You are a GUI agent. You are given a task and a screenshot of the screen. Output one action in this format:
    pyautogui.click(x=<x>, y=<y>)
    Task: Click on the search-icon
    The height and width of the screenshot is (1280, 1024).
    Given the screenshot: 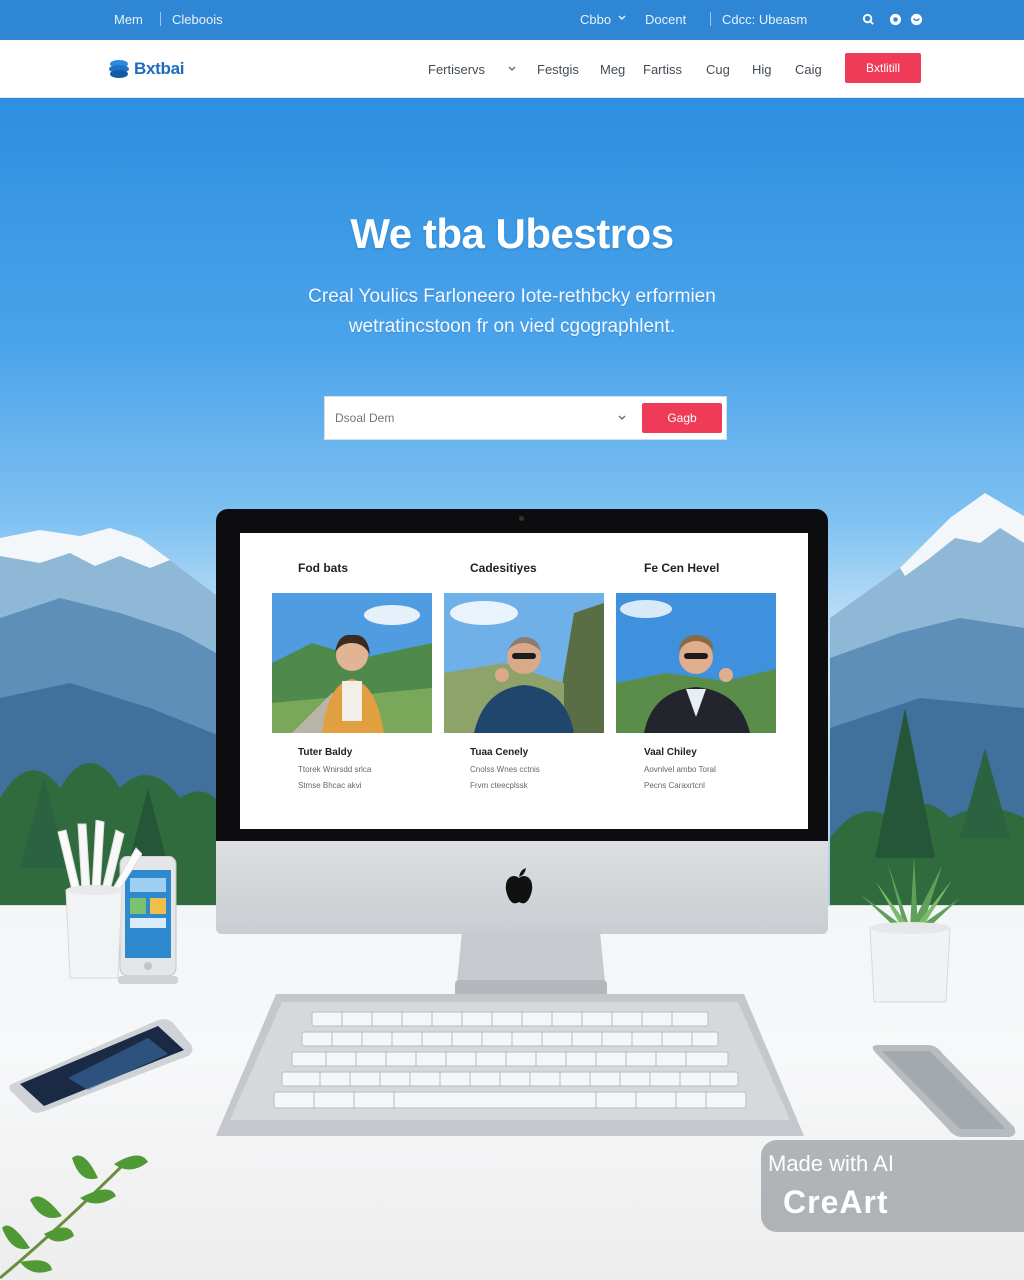 What is the action you would take?
    pyautogui.click(x=868, y=19)
    